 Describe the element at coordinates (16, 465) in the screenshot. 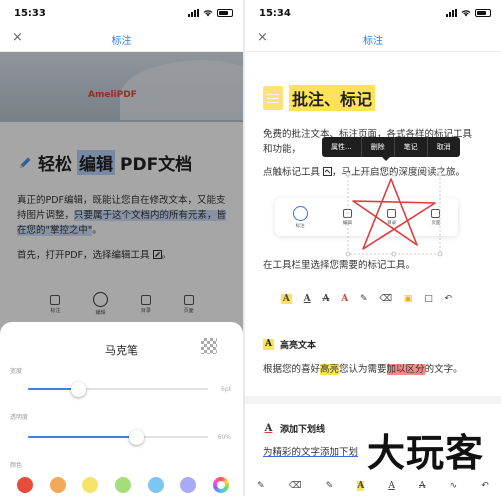

I see `color-label: 颜色` at that location.